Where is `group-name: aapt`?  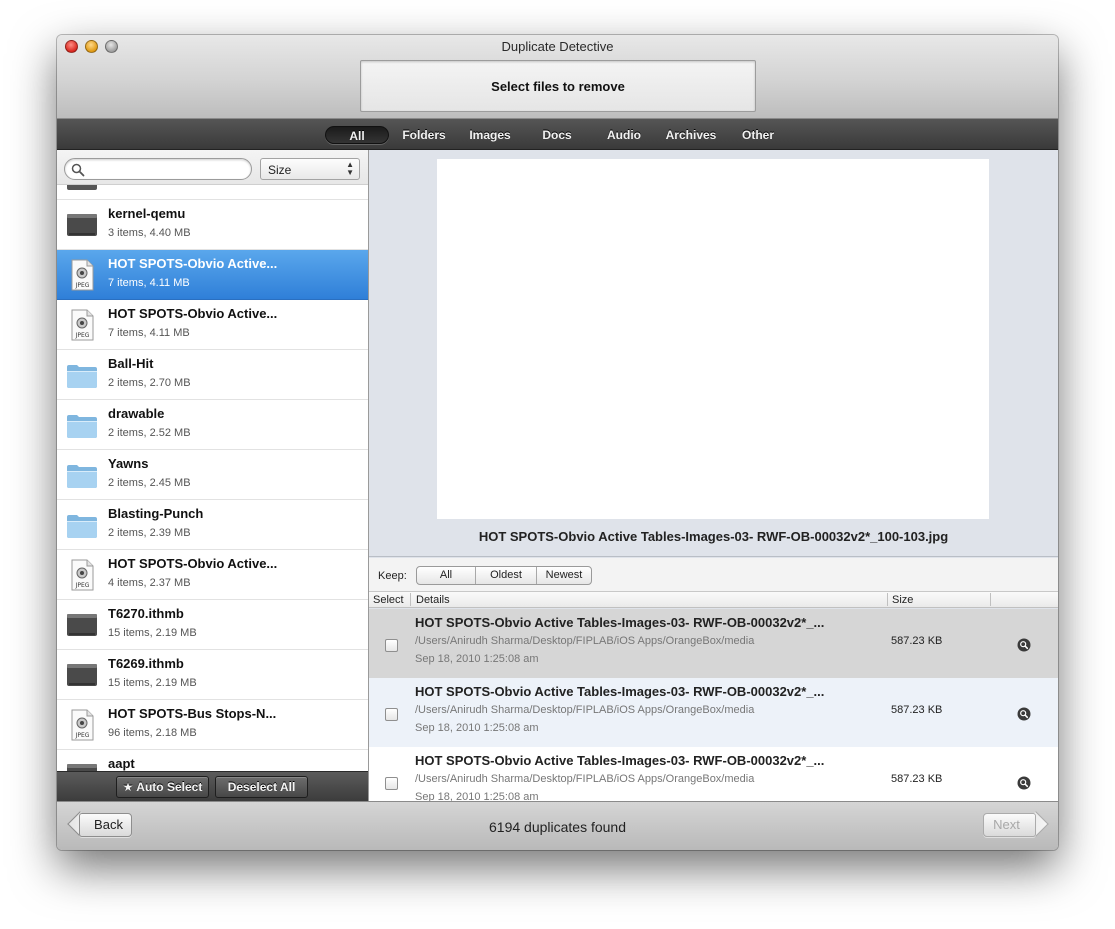 group-name: aapt is located at coordinates (121, 763).